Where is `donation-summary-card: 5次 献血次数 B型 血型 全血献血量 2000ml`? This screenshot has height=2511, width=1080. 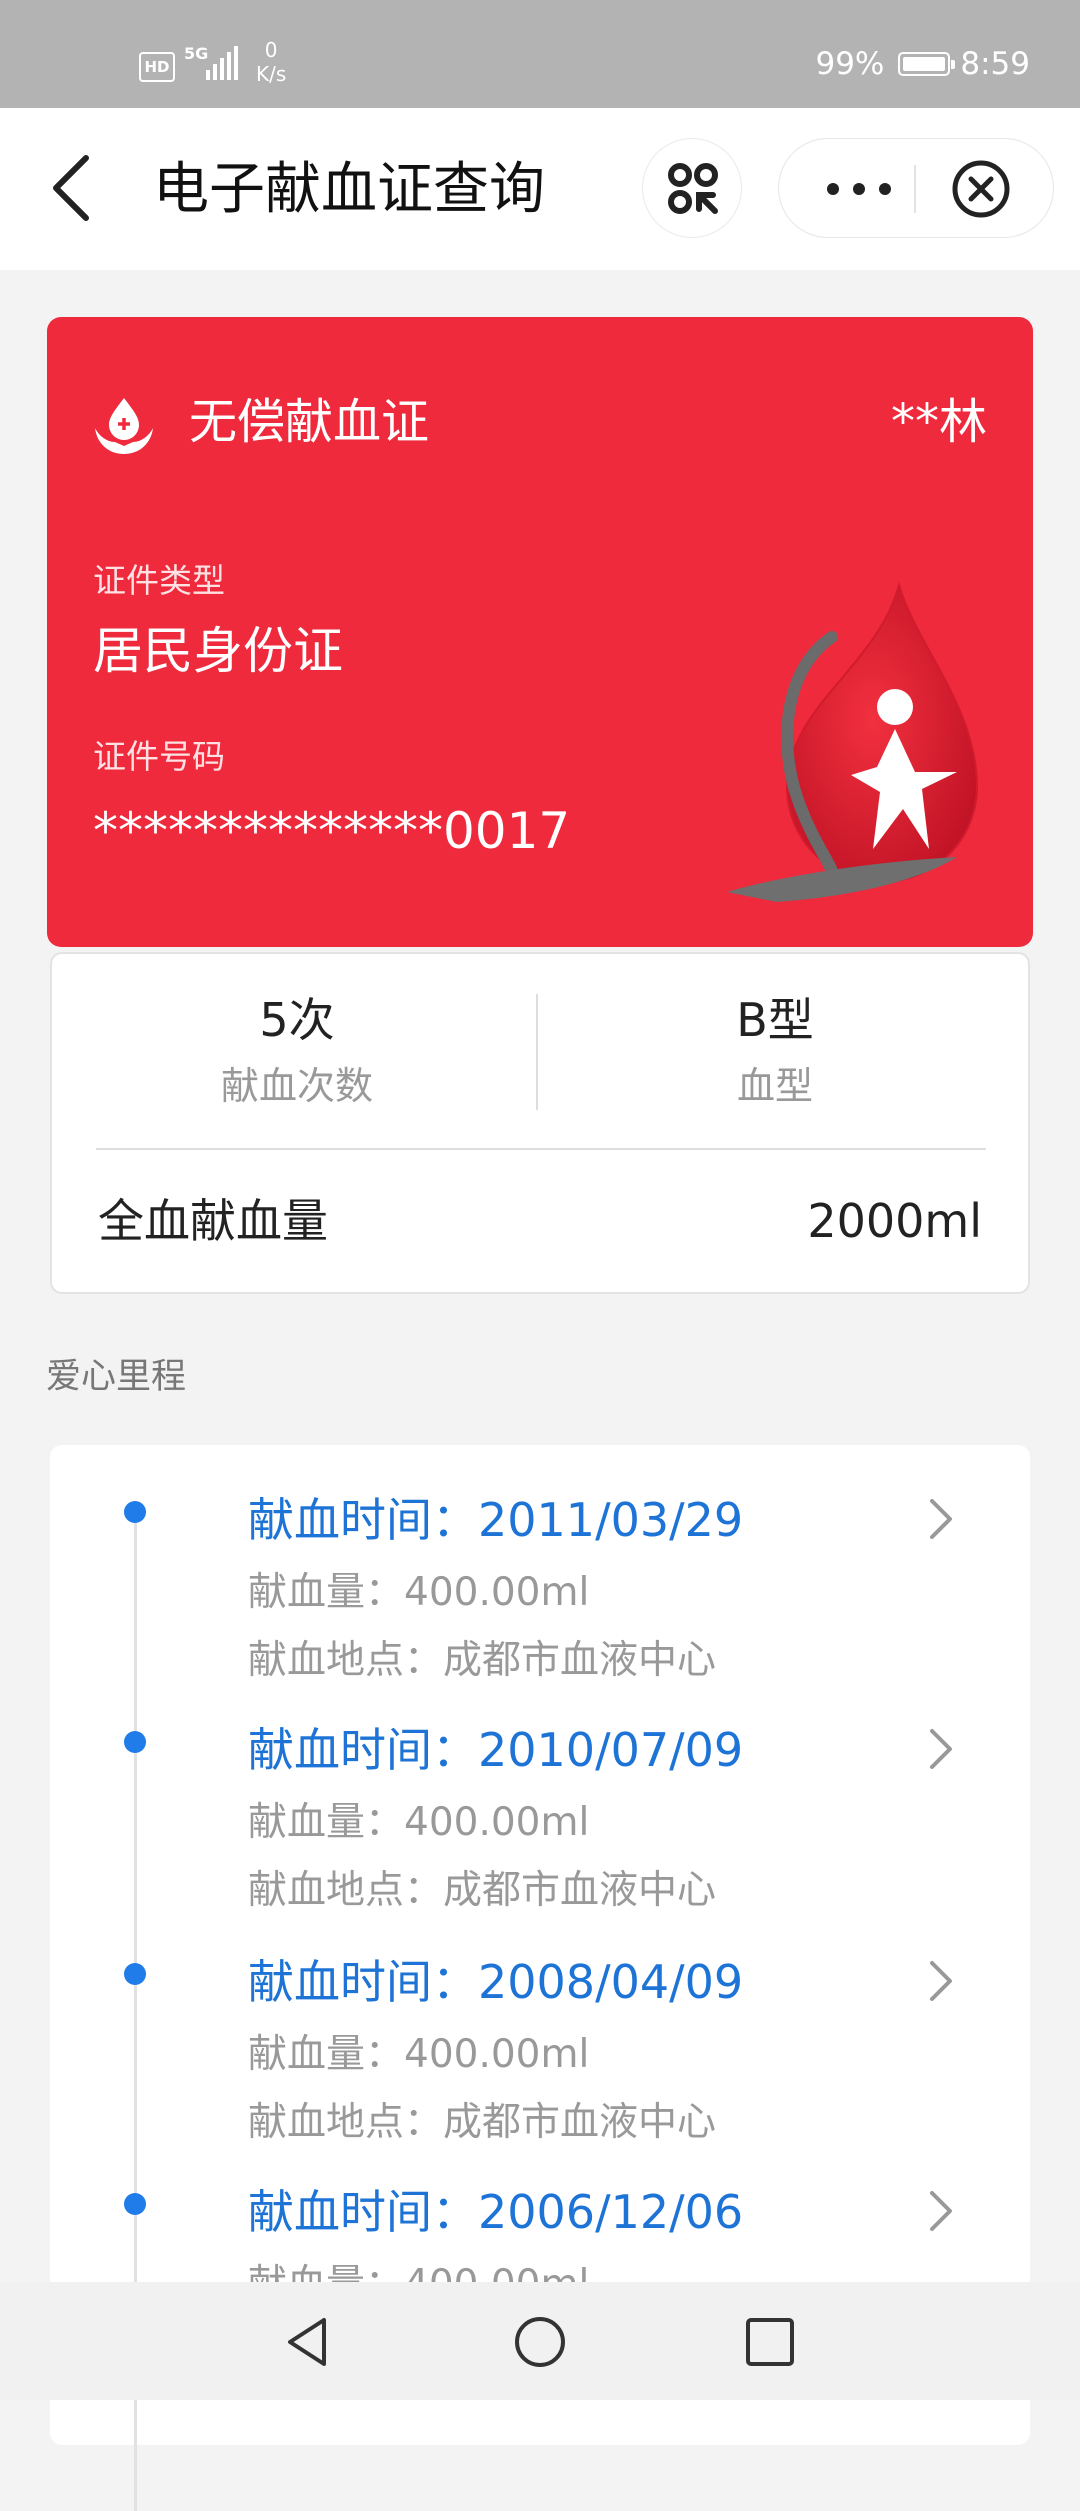
donation-summary-card: 5次 献血次数 B型 血型 全血献血量 2000ml is located at coordinates (540, 1123).